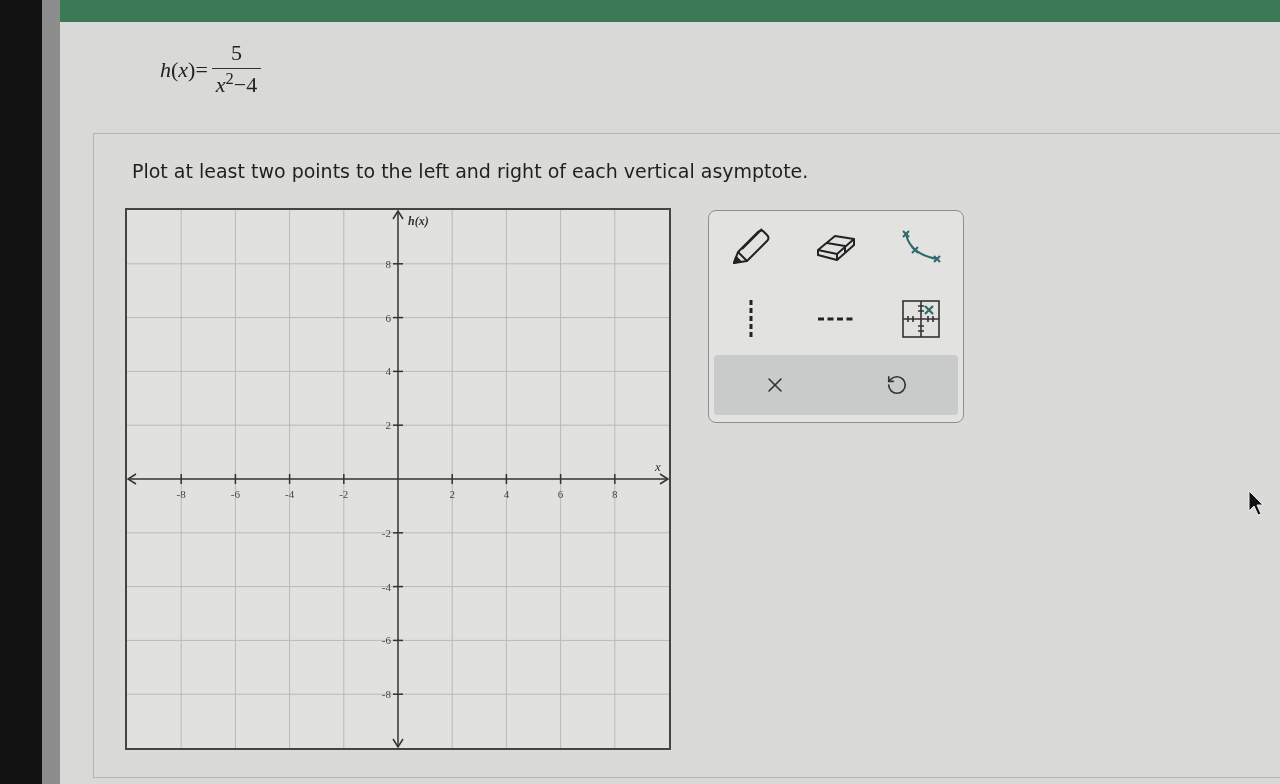 The height and width of the screenshot is (784, 1280). Describe the element at coordinates (658, 466) in the screenshot. I see `axis-label: x` at that location.